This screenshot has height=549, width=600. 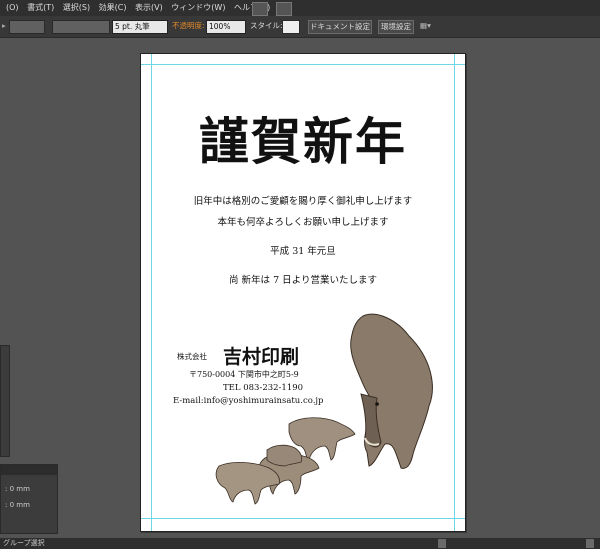 What do you see at coordinates (17, 505) in the screenshot?
I see `panel-field-y: : 0 mm` at bounding box center [17, 505].